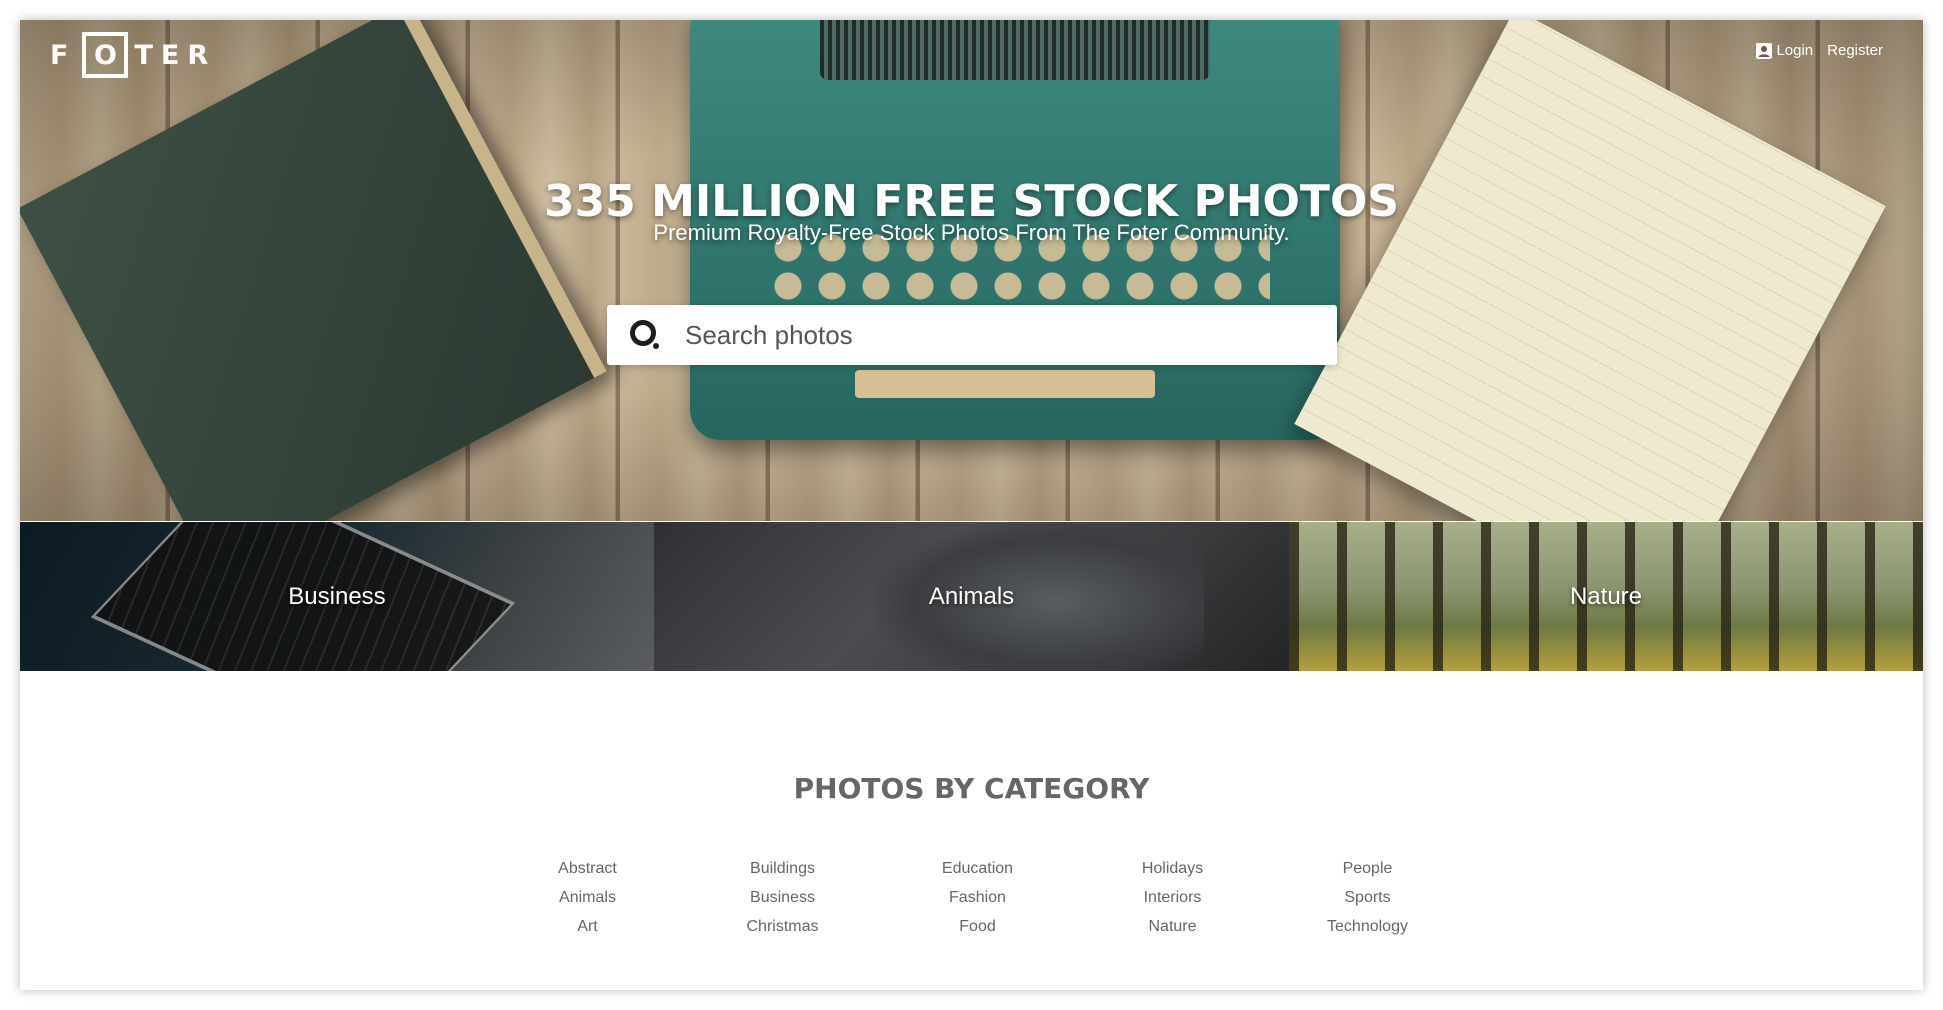 The height and width of the screenshot is (1010, 1943). What do you see at coordinates (133, 55) in the screenshot?
I see `foter-logo: F O TER` at bounding box center [133, 55].